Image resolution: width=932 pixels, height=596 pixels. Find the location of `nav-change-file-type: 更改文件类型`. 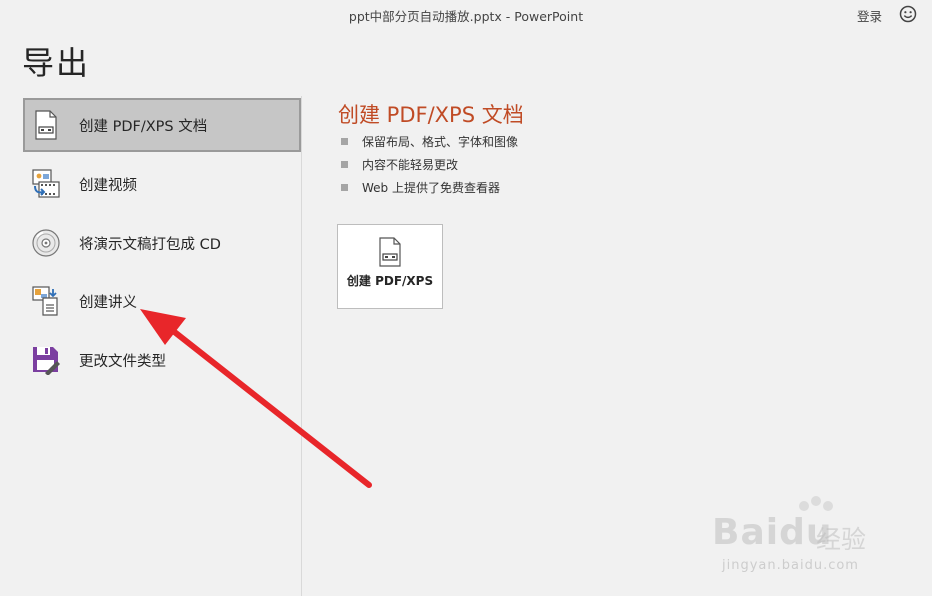

nav-change-file-type: 更改文件类型 is located at coordinates (162, 360).